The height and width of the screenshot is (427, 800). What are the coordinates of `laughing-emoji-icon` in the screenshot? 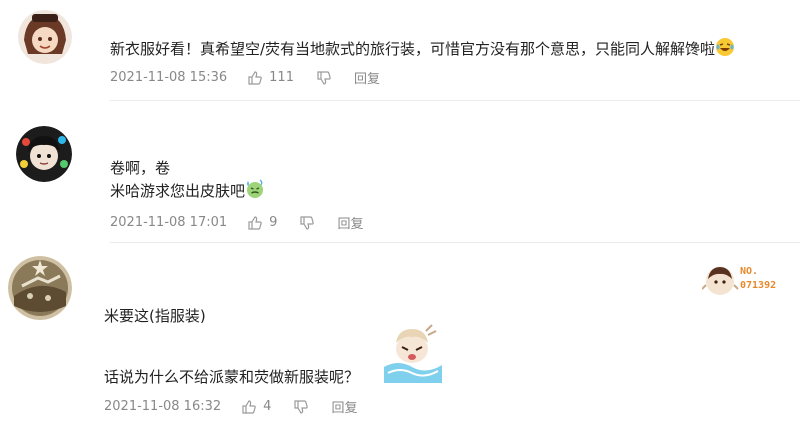 It's located at (725, 50).